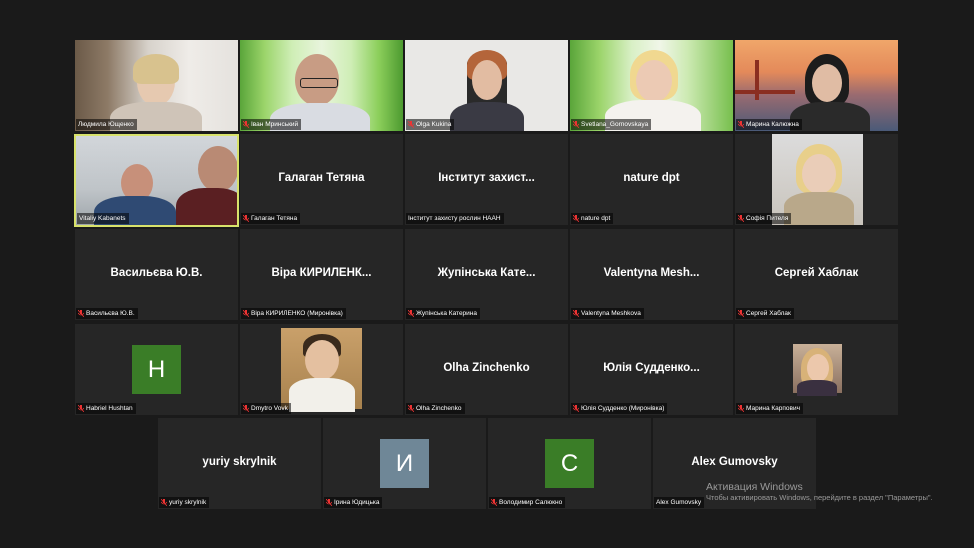  I want to click on participant-tile: Галаган Тетяна Галаган Тетяна, so click(321, 179).